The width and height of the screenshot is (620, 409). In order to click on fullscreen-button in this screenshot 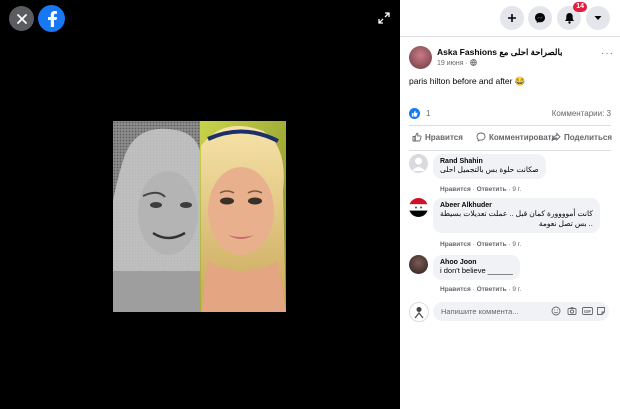, I will do `click(384, 18)`.